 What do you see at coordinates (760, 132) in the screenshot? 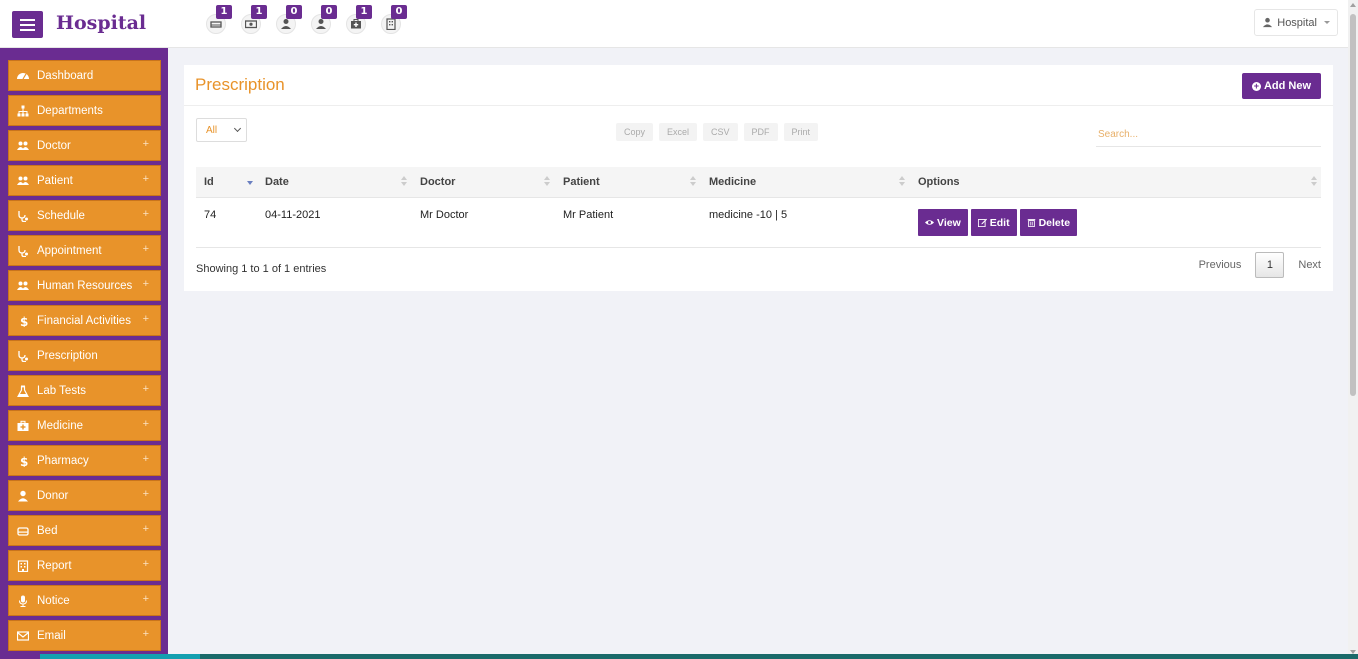
I see `pdf-button: PDF` at bounding box center [760, 132].